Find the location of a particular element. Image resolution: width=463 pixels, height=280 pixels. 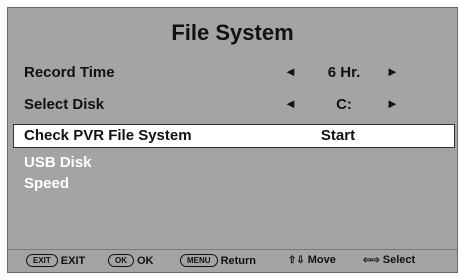

exit-label: EXIT is located at coordinates (73, 261).